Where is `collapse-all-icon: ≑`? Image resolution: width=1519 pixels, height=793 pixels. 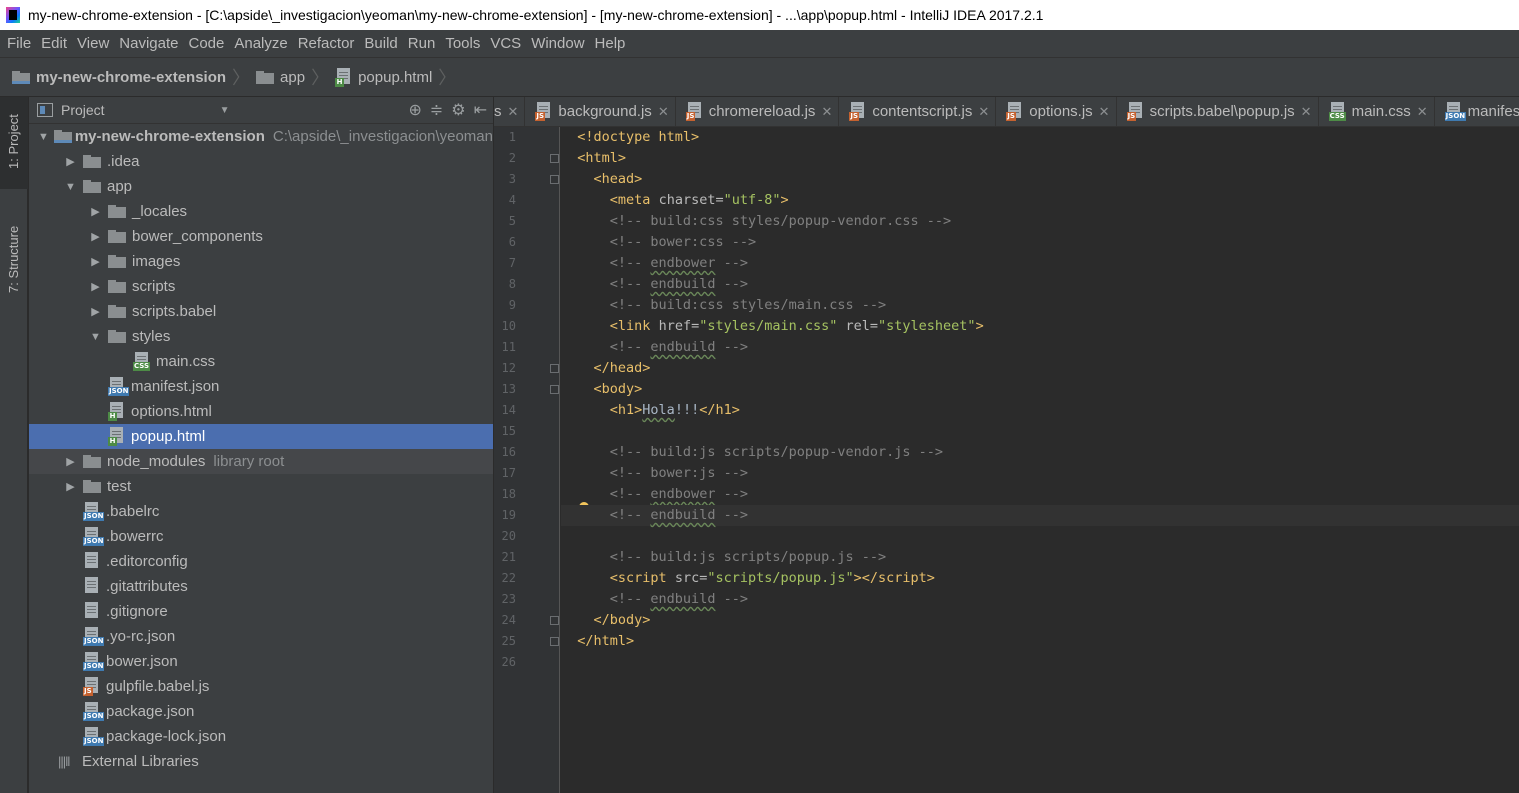
collapse-all-icon: ≑ is located at coordinates (436, 110).